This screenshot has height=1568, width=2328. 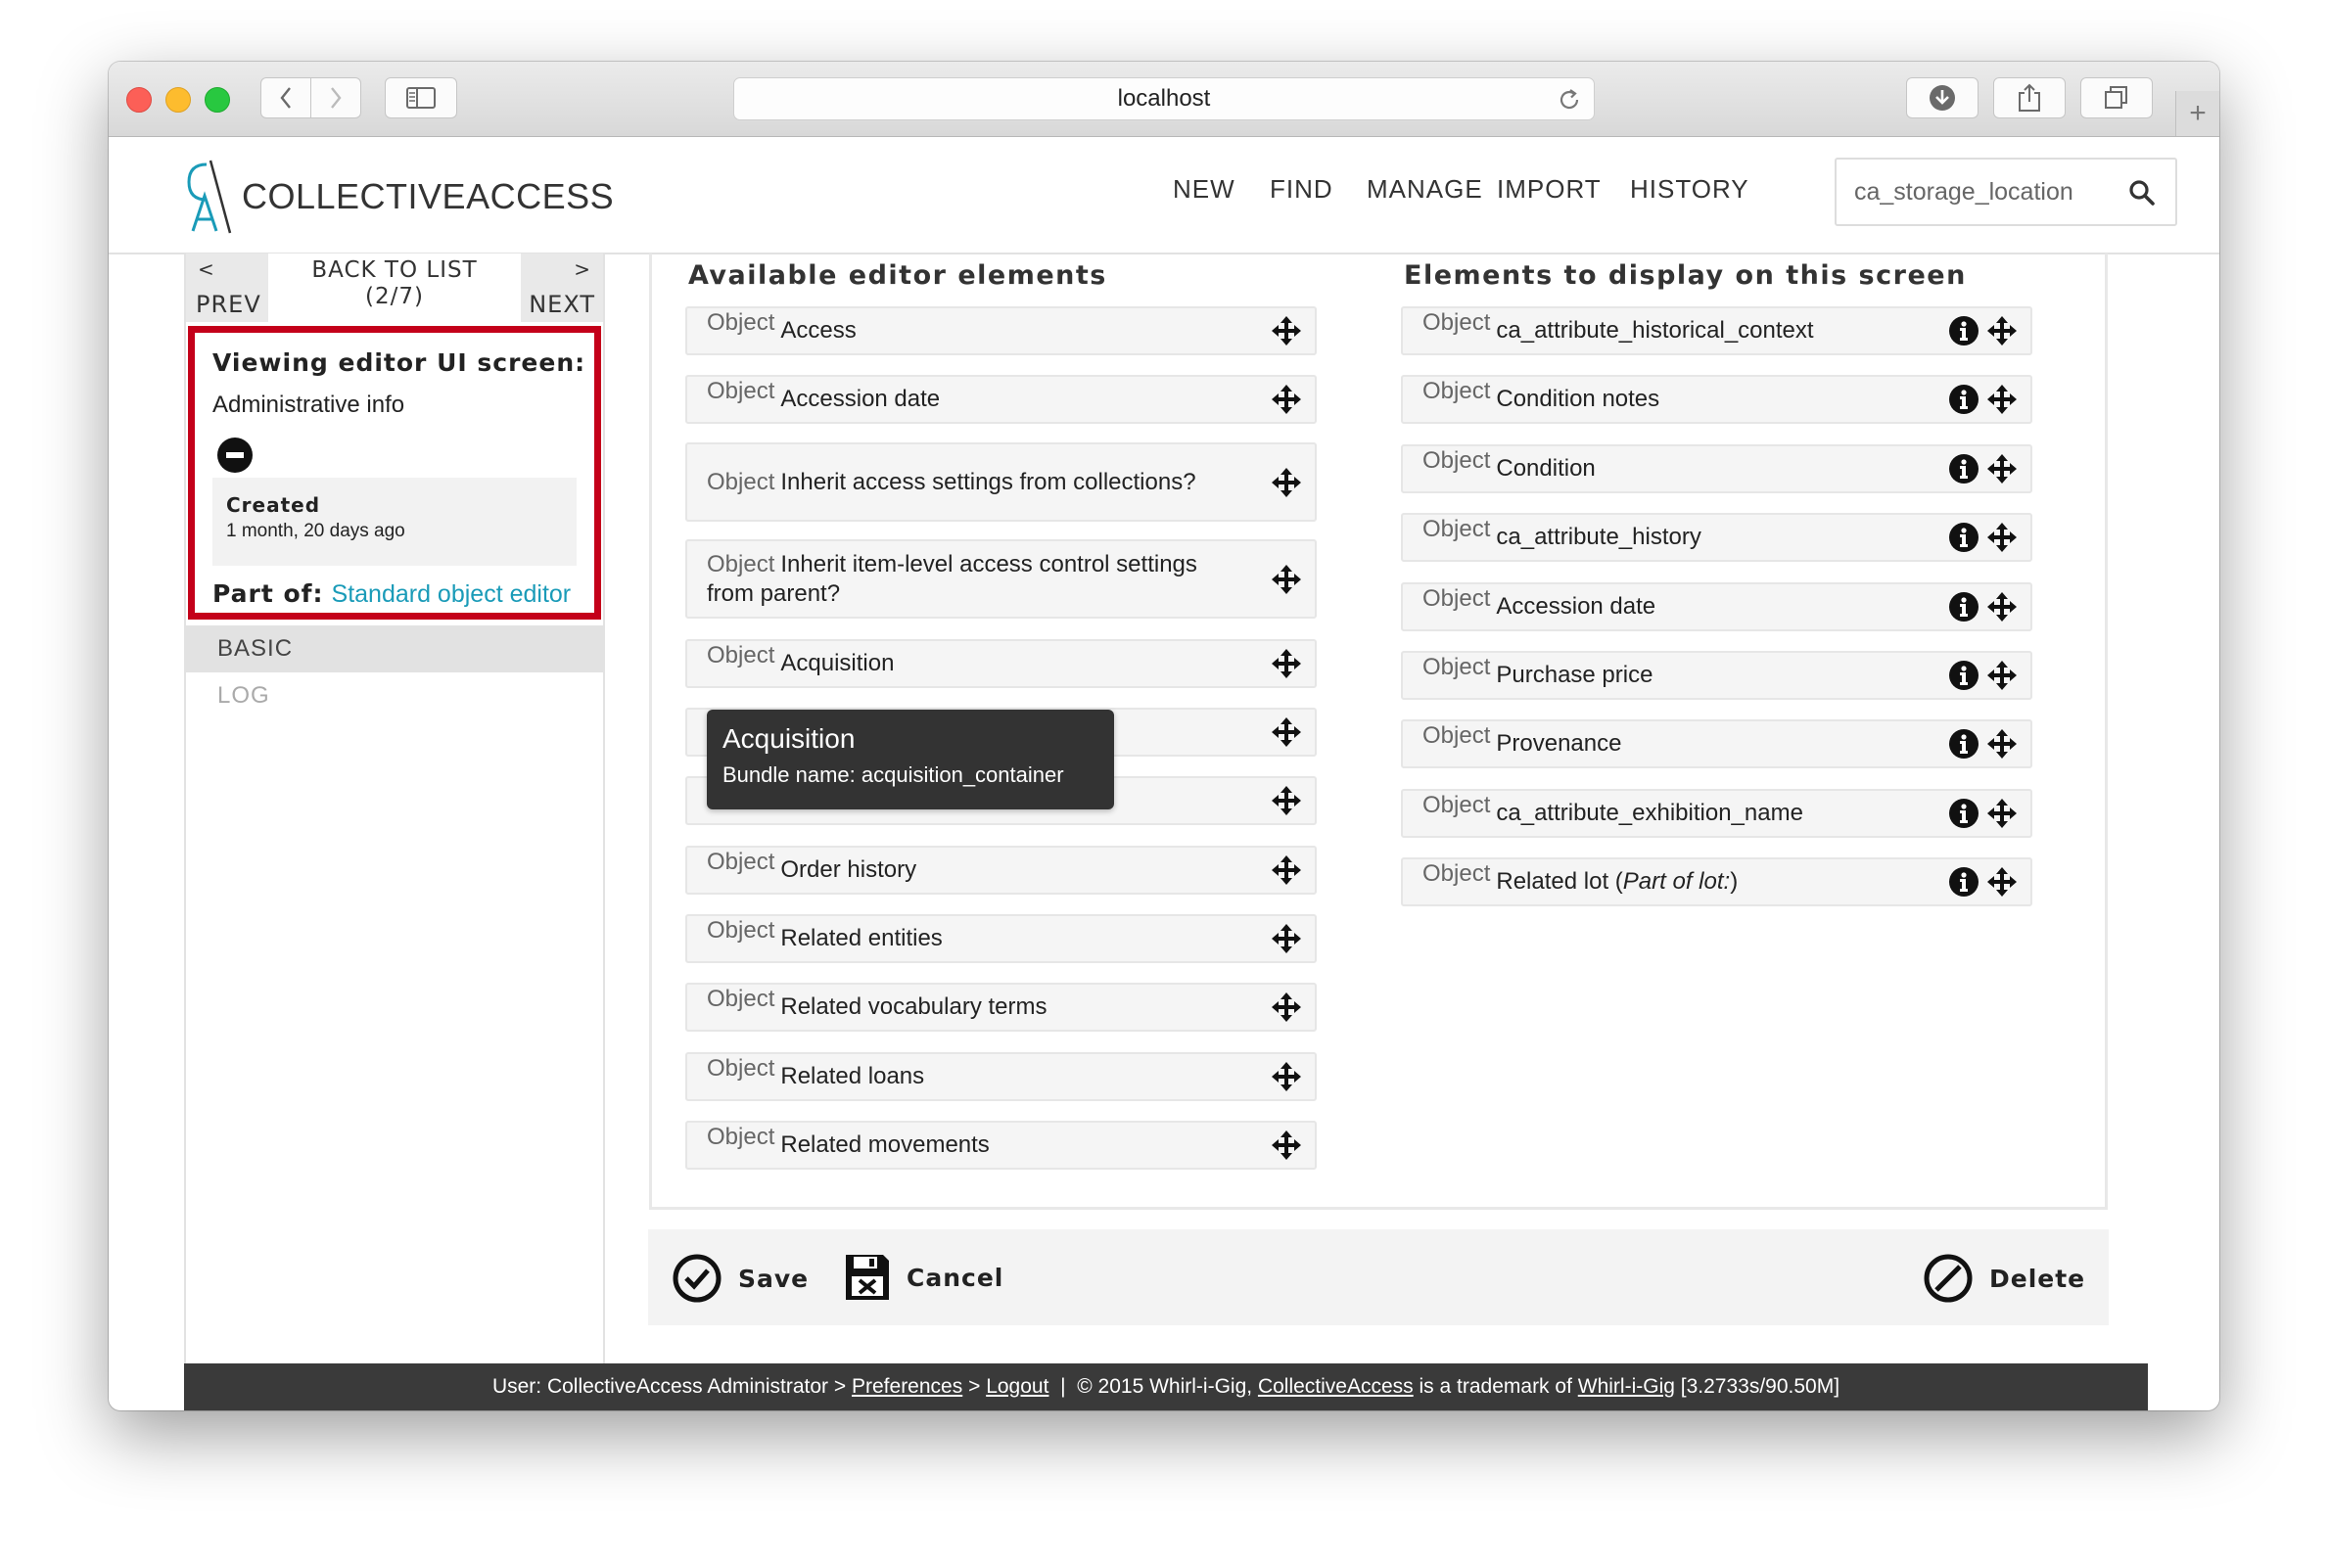 I want to click on new-tab-button: +, so click(x=2197, y=113).